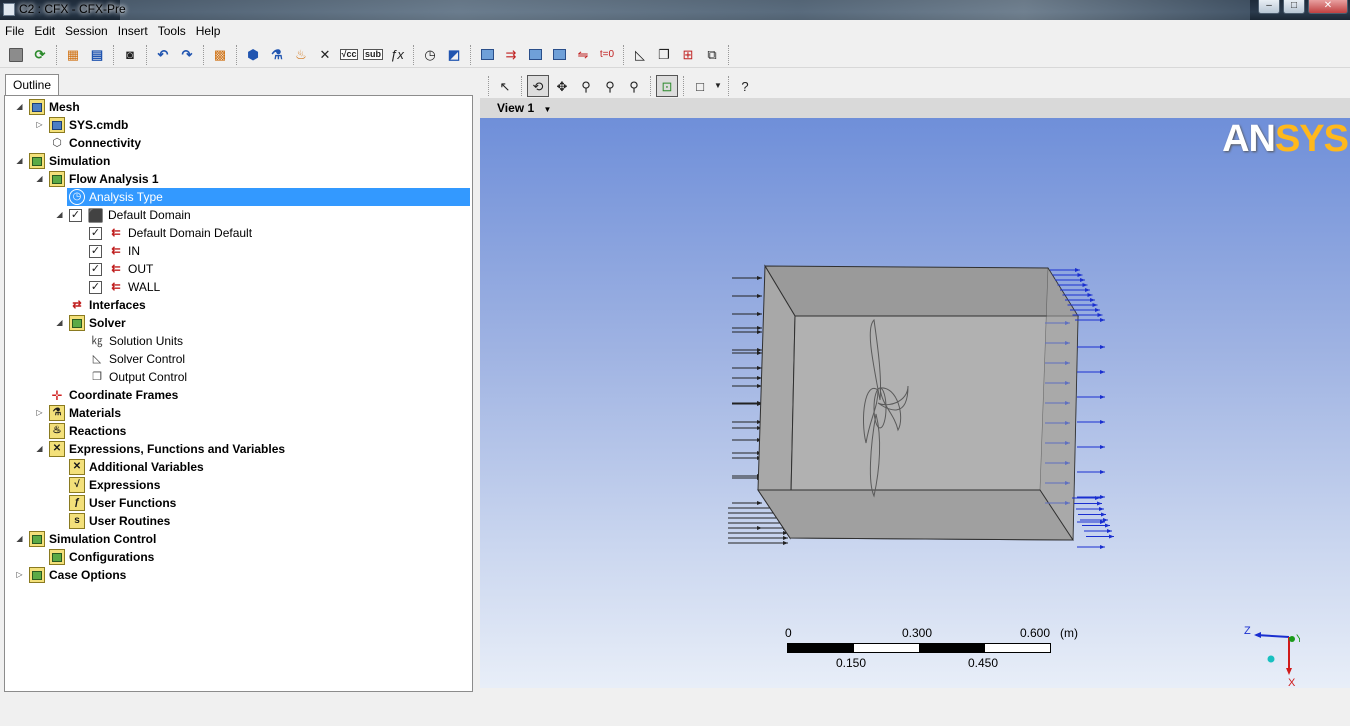 This screenshot has height=726, width=1350. I want to click on zoom-fit-icon: ⚲, so click(634, 86).